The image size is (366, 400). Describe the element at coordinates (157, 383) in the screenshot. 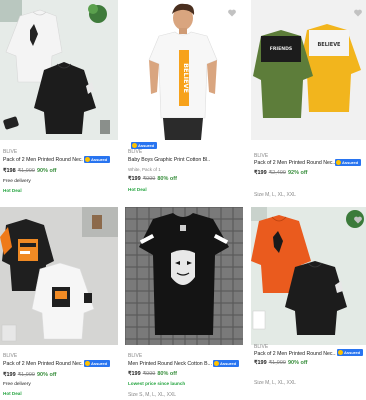

I see `lowest-price-label: Lowest price since launch` at that location.